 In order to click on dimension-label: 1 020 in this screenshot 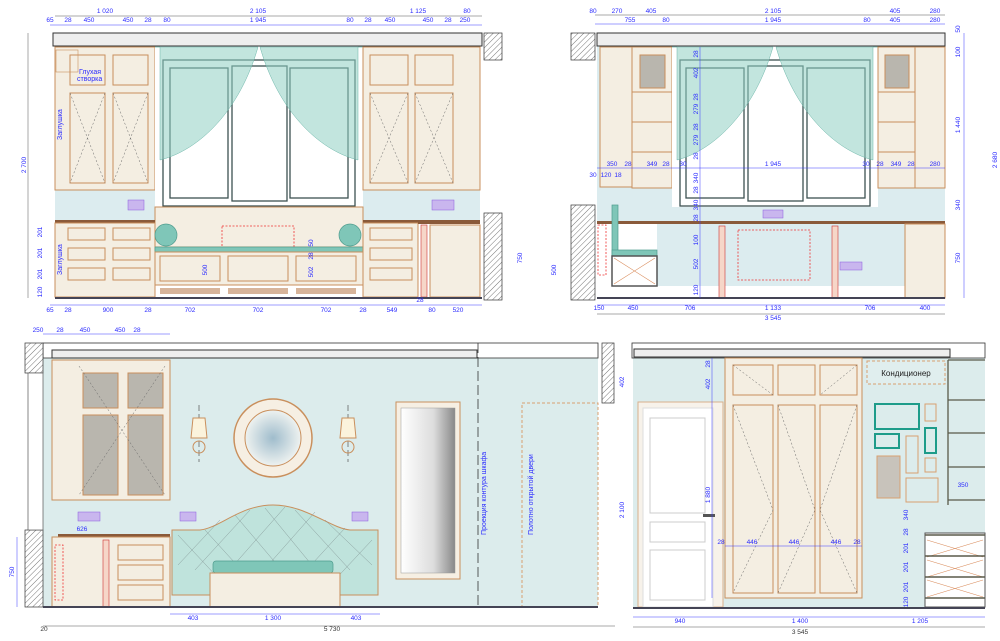, I will do `click(105, 11)`.